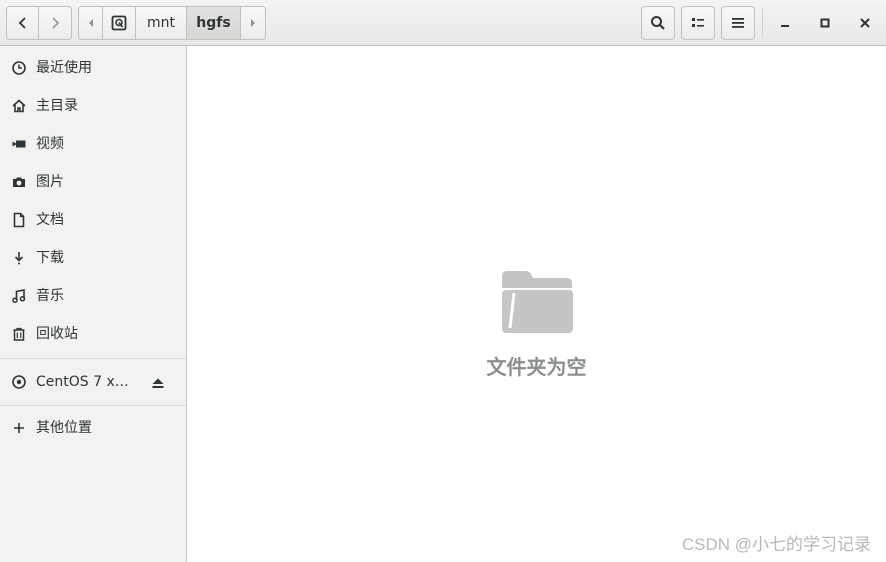 The height and width of the screenshot is (562, 886). I want to click on menu-button, so click(738, 23).